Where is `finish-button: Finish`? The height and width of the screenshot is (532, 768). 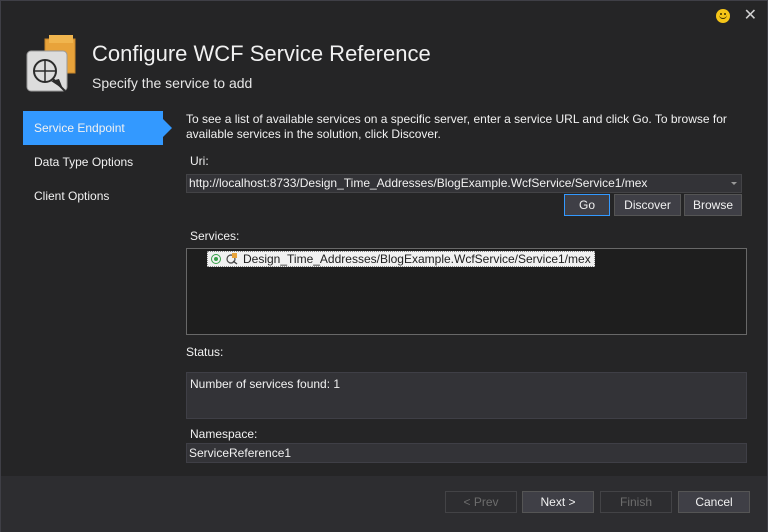
finish-button: Finish is located at coordinates (636, 502).